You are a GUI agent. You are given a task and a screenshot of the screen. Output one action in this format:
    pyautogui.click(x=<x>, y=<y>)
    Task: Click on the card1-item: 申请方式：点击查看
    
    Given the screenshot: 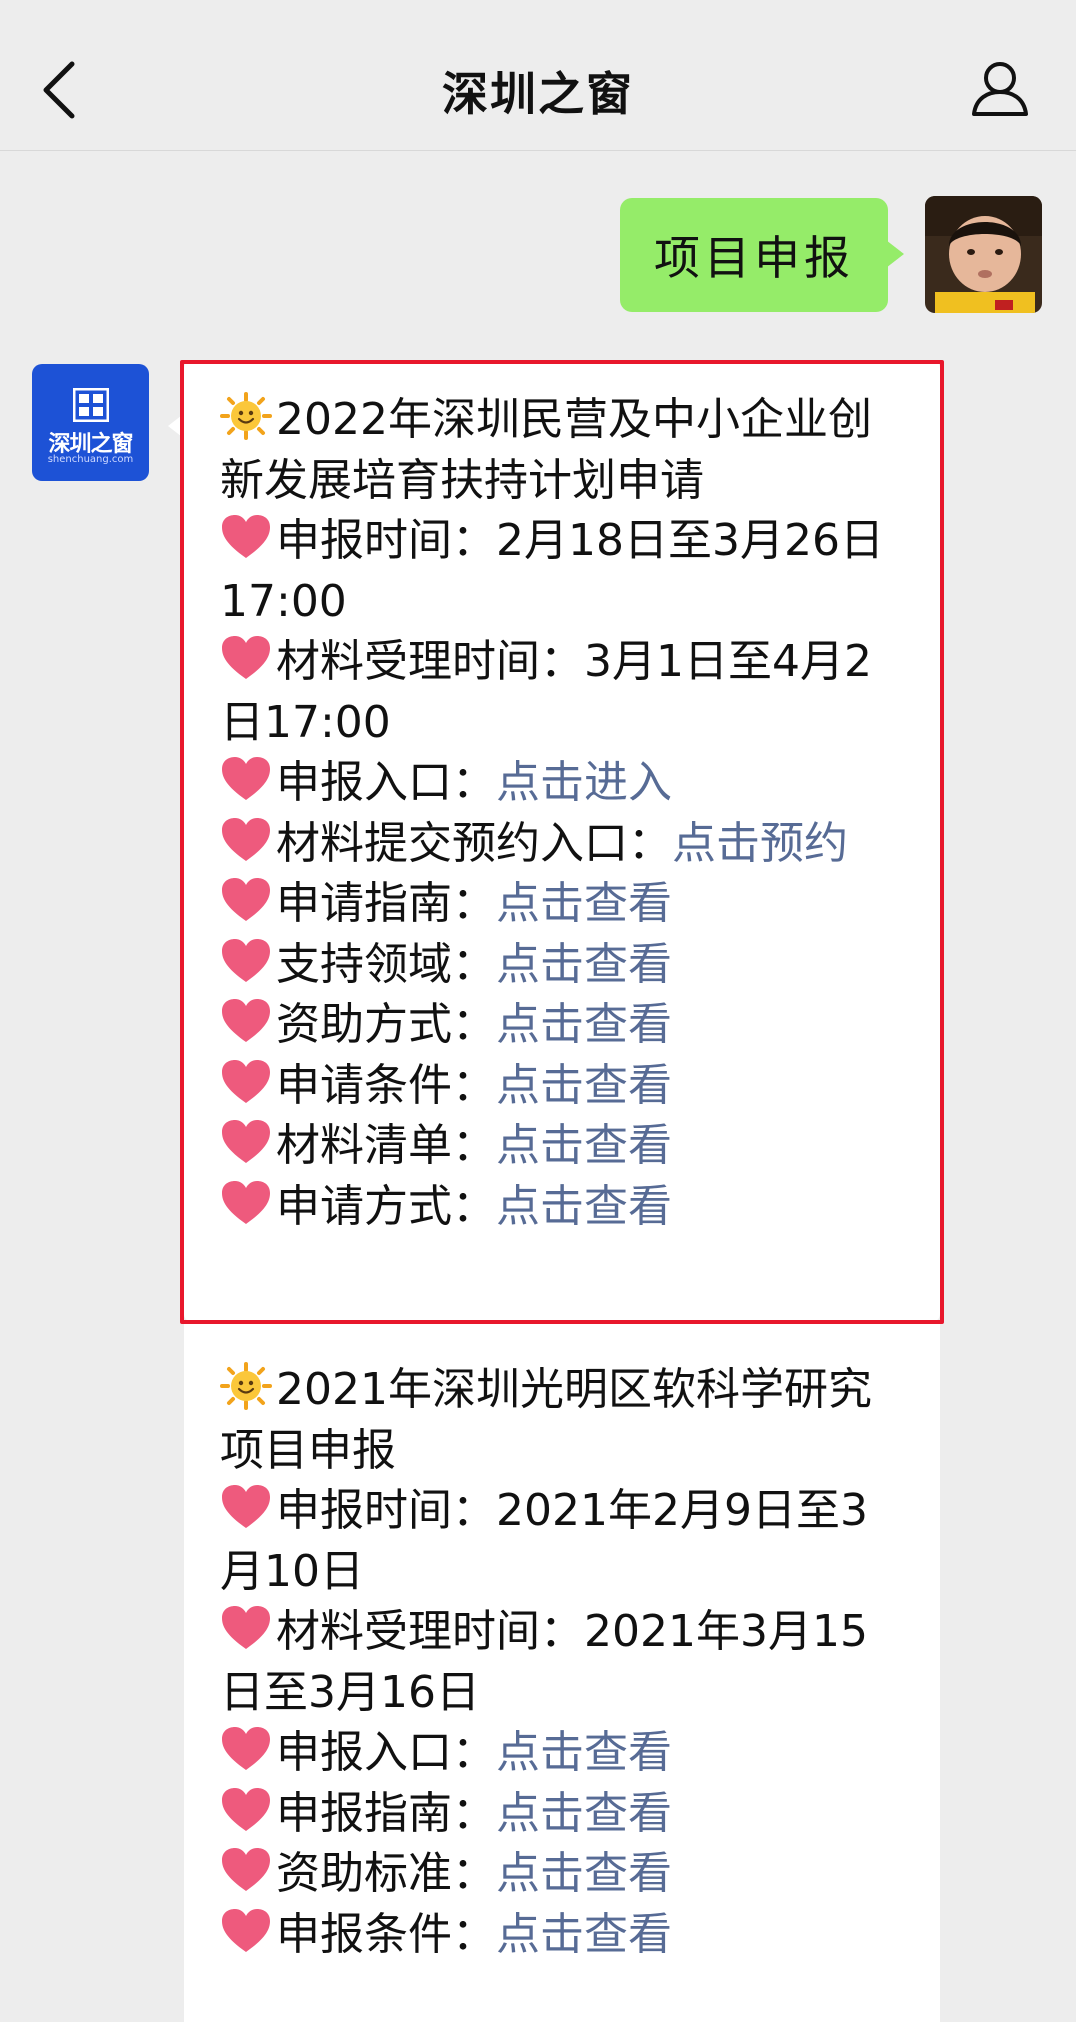 What is the action you would take?
    pyautogui.click(x=565, y=1207)
    